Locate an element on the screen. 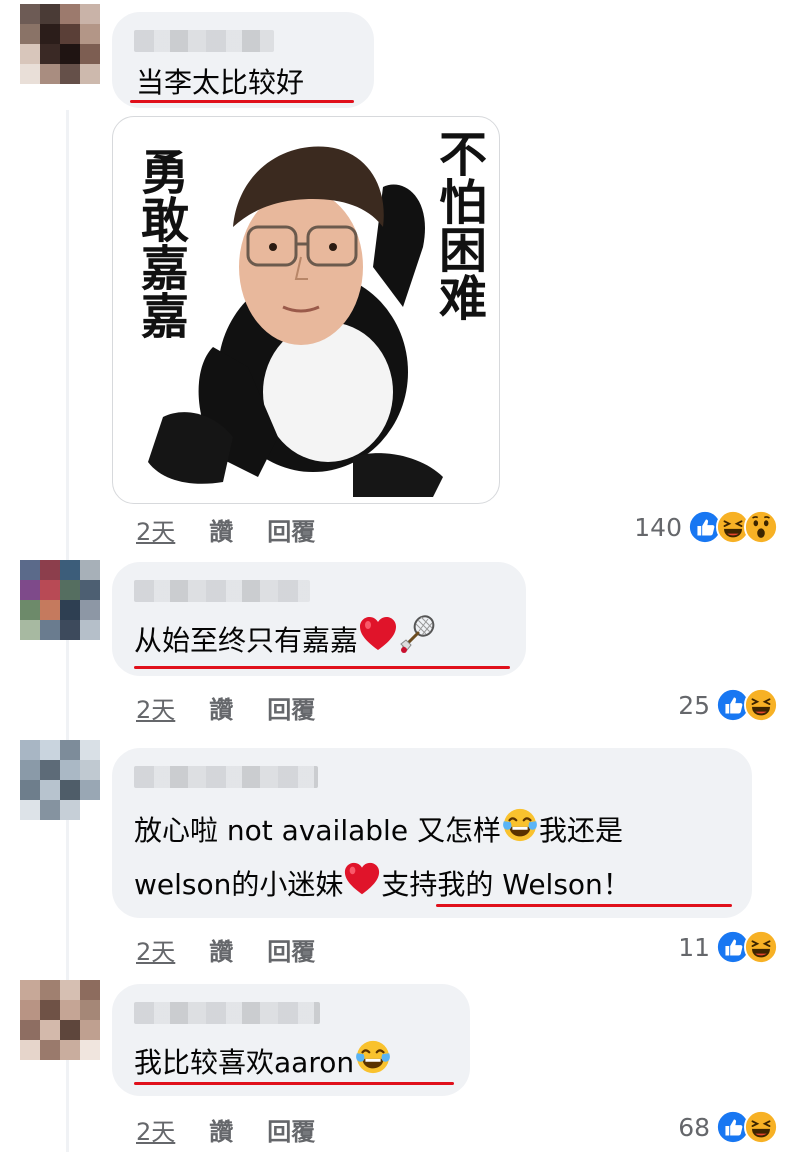  comment-text-line: 我比较喜欢aaron is located at coordinates (263, 1062).